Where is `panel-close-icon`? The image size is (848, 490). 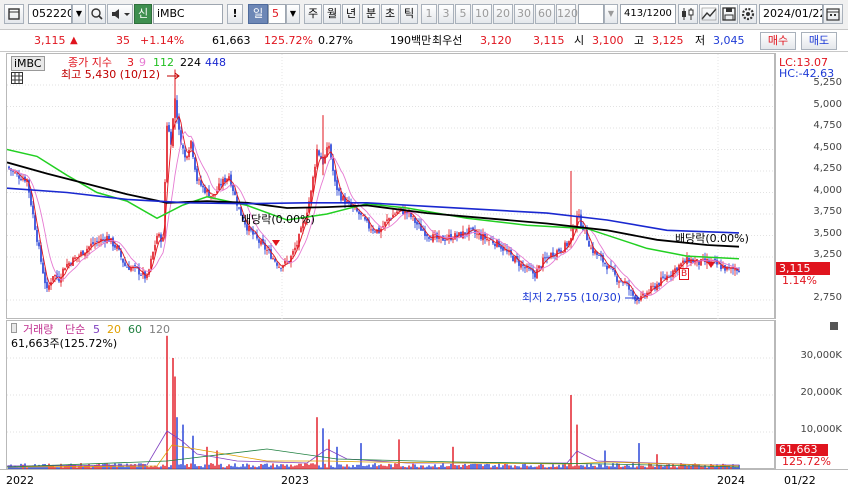 panel-close-icon is located at coordinates (834, 326).